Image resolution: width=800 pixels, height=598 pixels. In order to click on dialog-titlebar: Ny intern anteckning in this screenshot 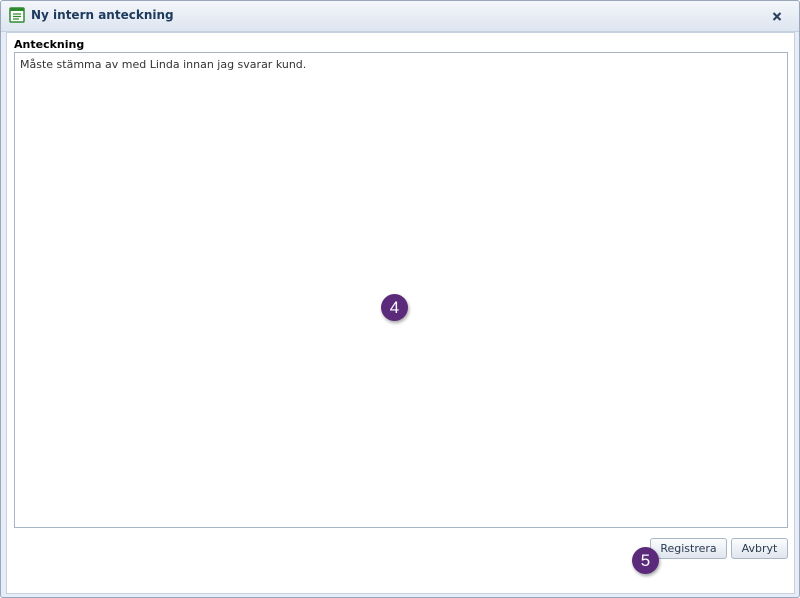, I will do `click(400, 16)`.